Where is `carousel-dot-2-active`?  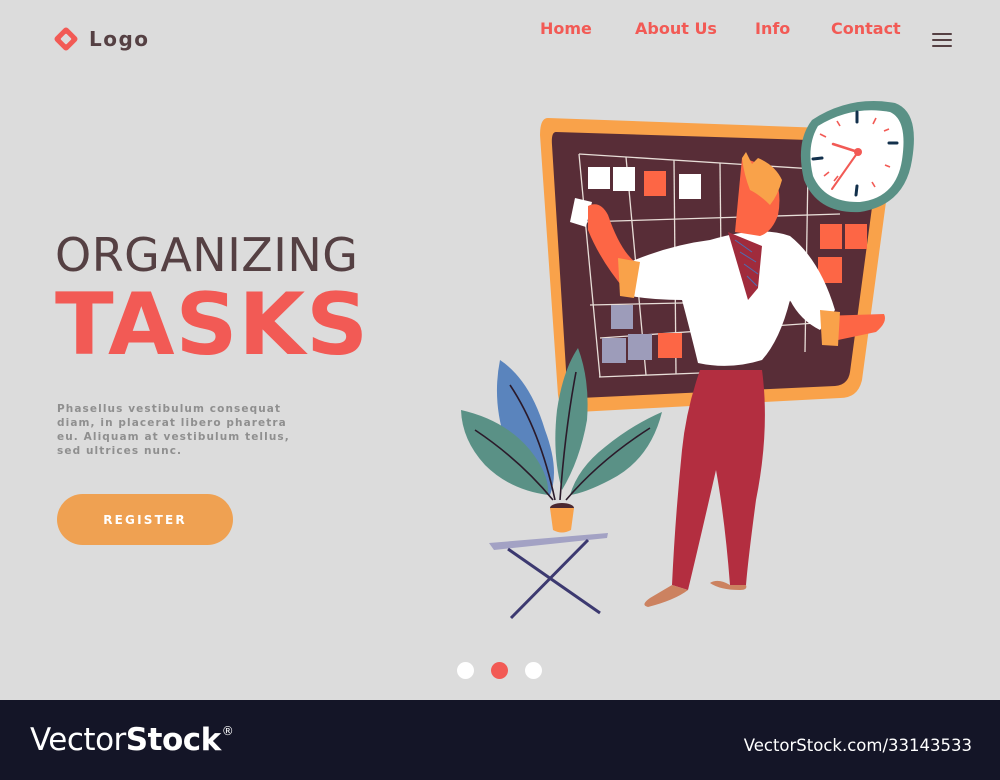 carousel-dot-2-active is located at coordinates (499, 670).